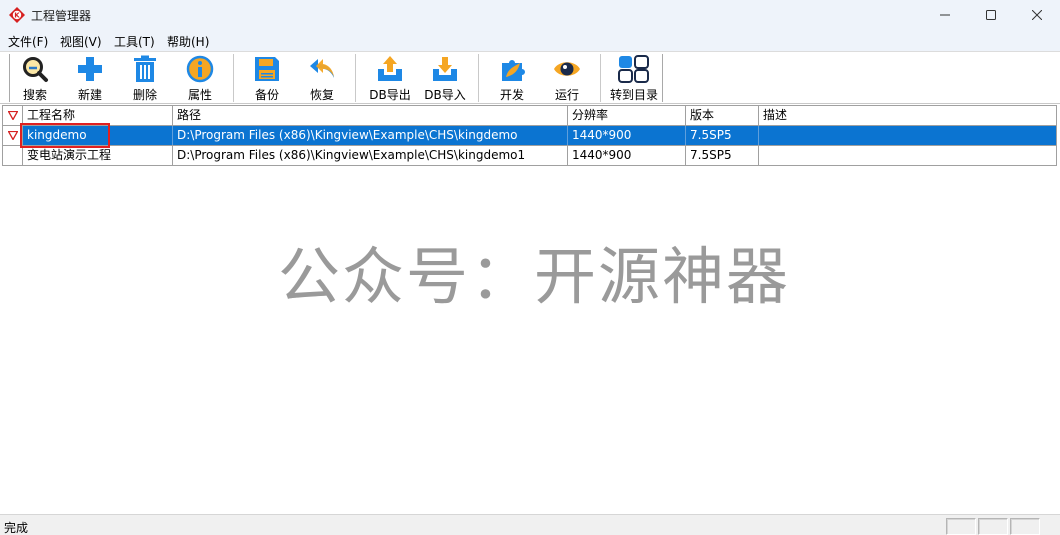 This screenshot has height=535, width=1060. What do you see at coordinates (98, 155) in the screenshot?
I see `project-name-cell: 变电站演示工程` at bounding box center [98, 155].